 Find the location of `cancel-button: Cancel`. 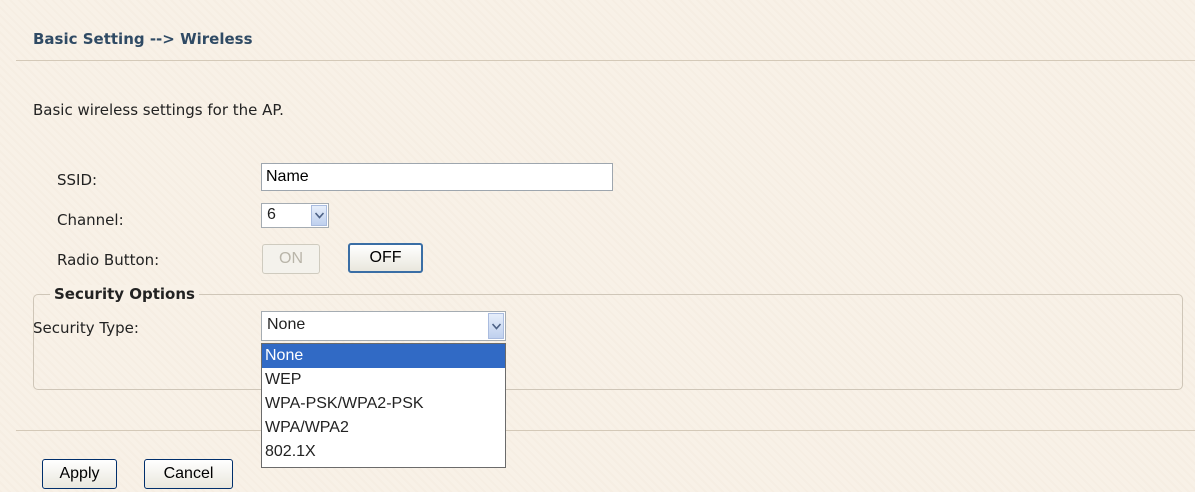

cancel-button: Cancel is located at coordinates (188, 474).